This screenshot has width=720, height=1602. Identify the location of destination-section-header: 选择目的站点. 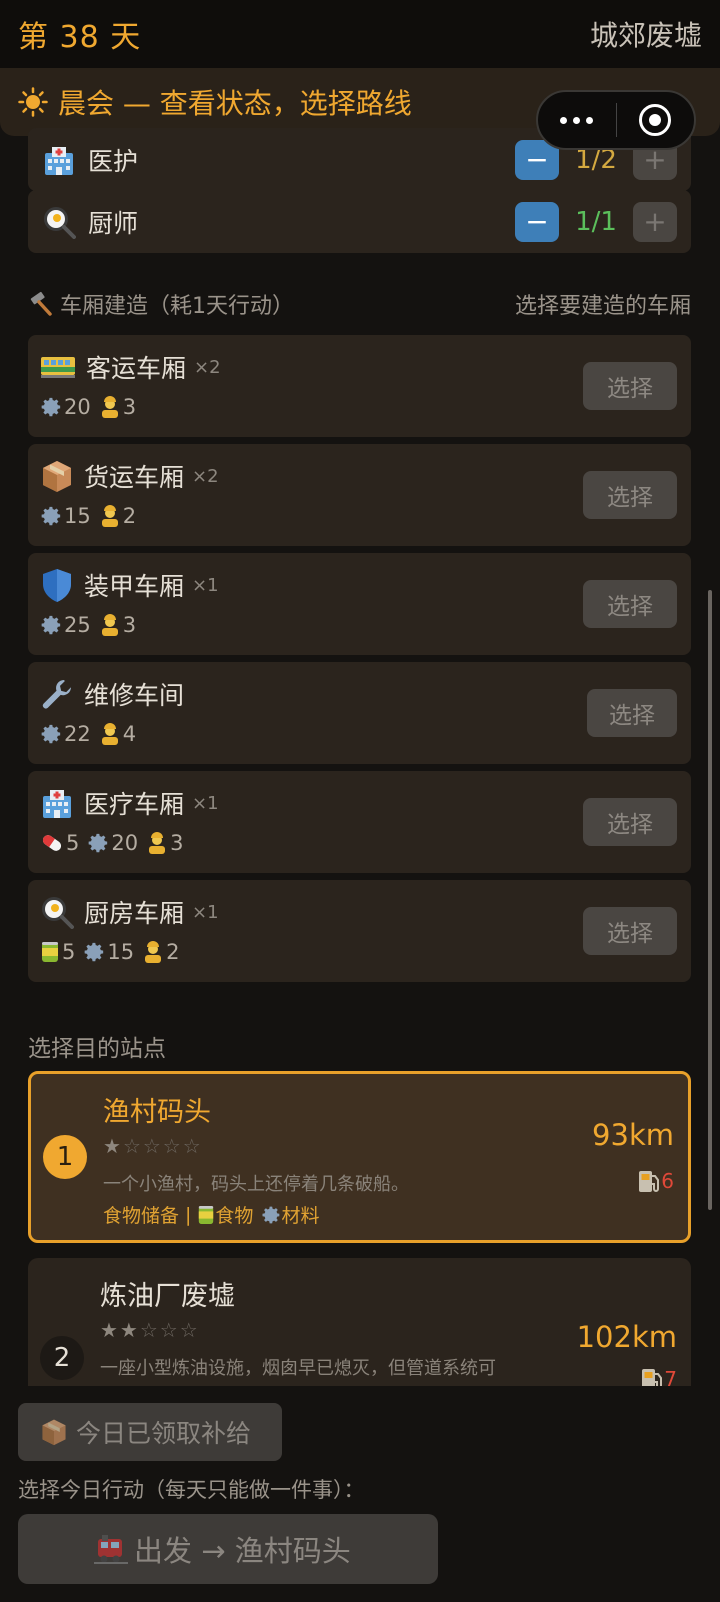
(359, 1046).